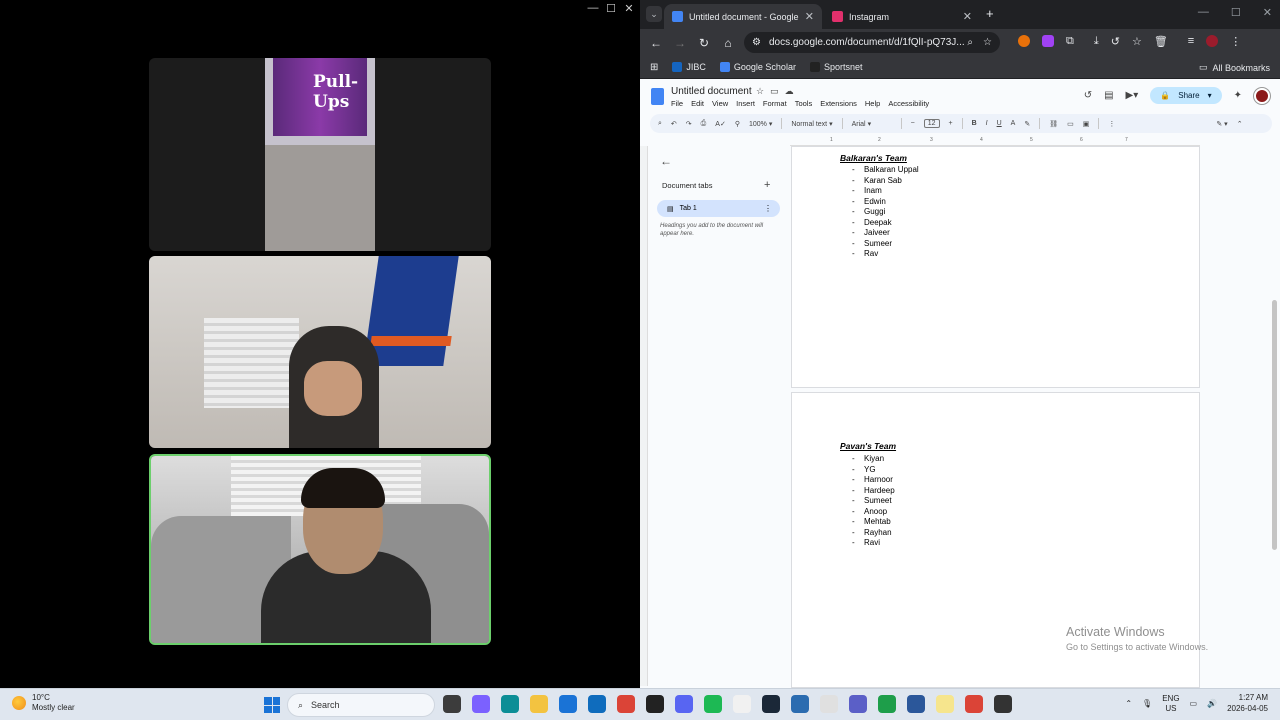 The image size is (1280, 720). I want to click on italic-icon: I, so click(987, 123).